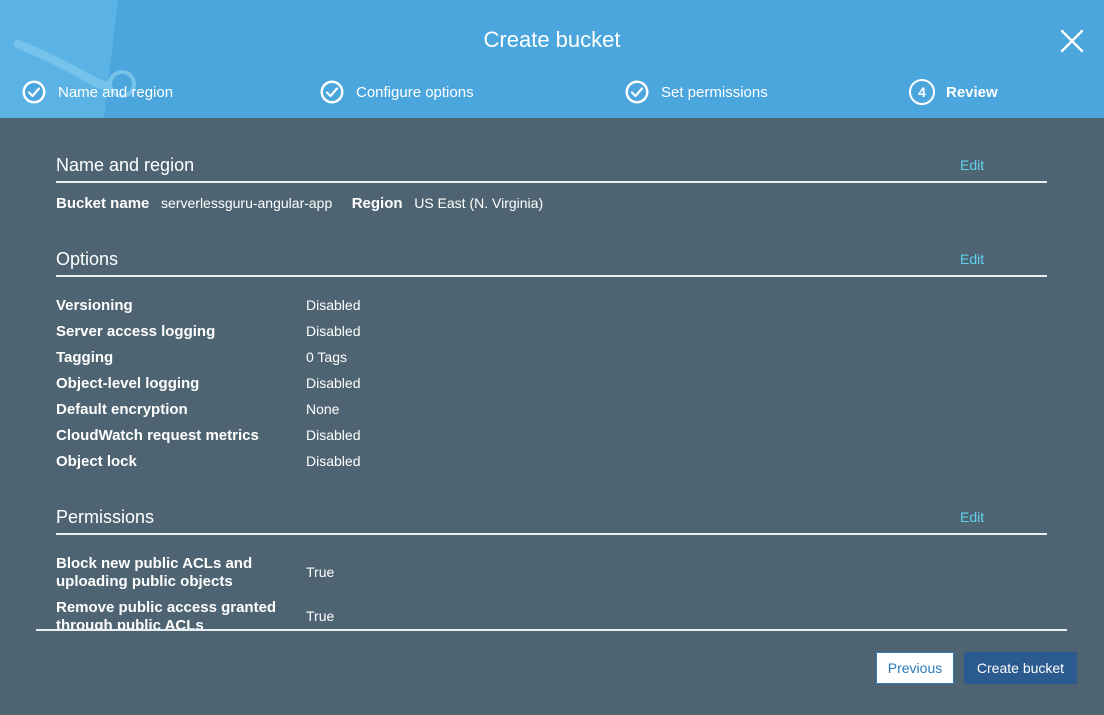  Describe the element at coordinates (1072, 41) in the screenshot. I see `close-icon` at that location.